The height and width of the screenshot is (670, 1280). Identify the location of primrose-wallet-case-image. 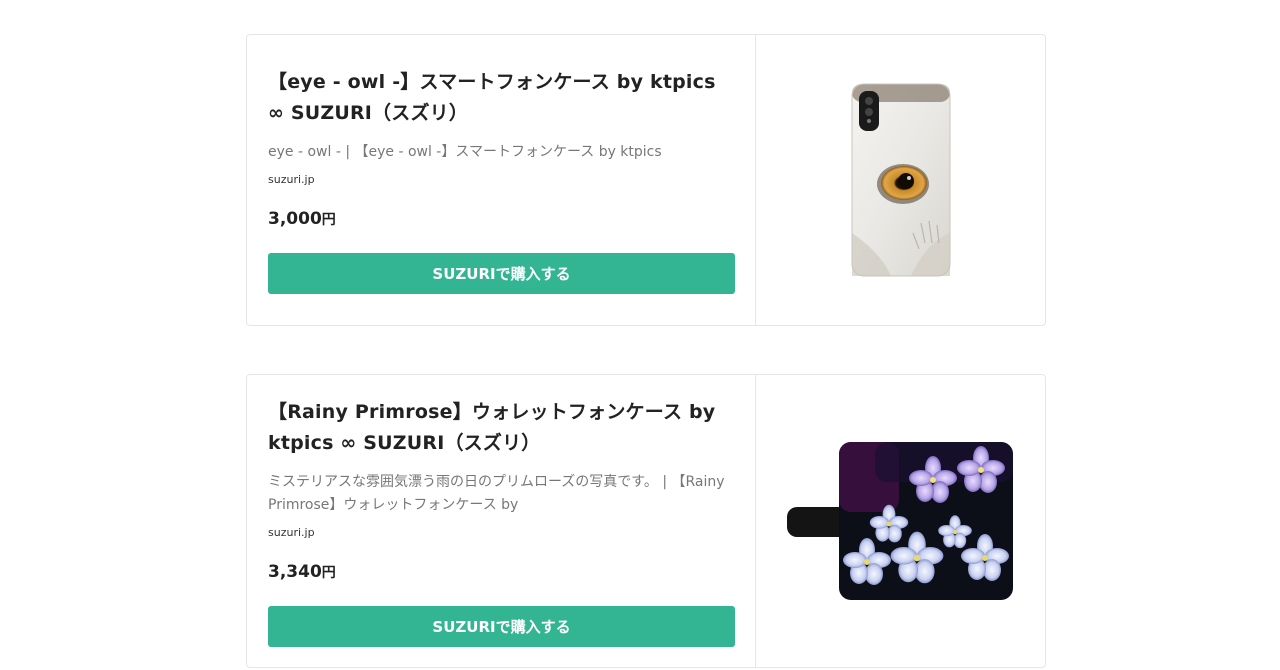
(900, 521).